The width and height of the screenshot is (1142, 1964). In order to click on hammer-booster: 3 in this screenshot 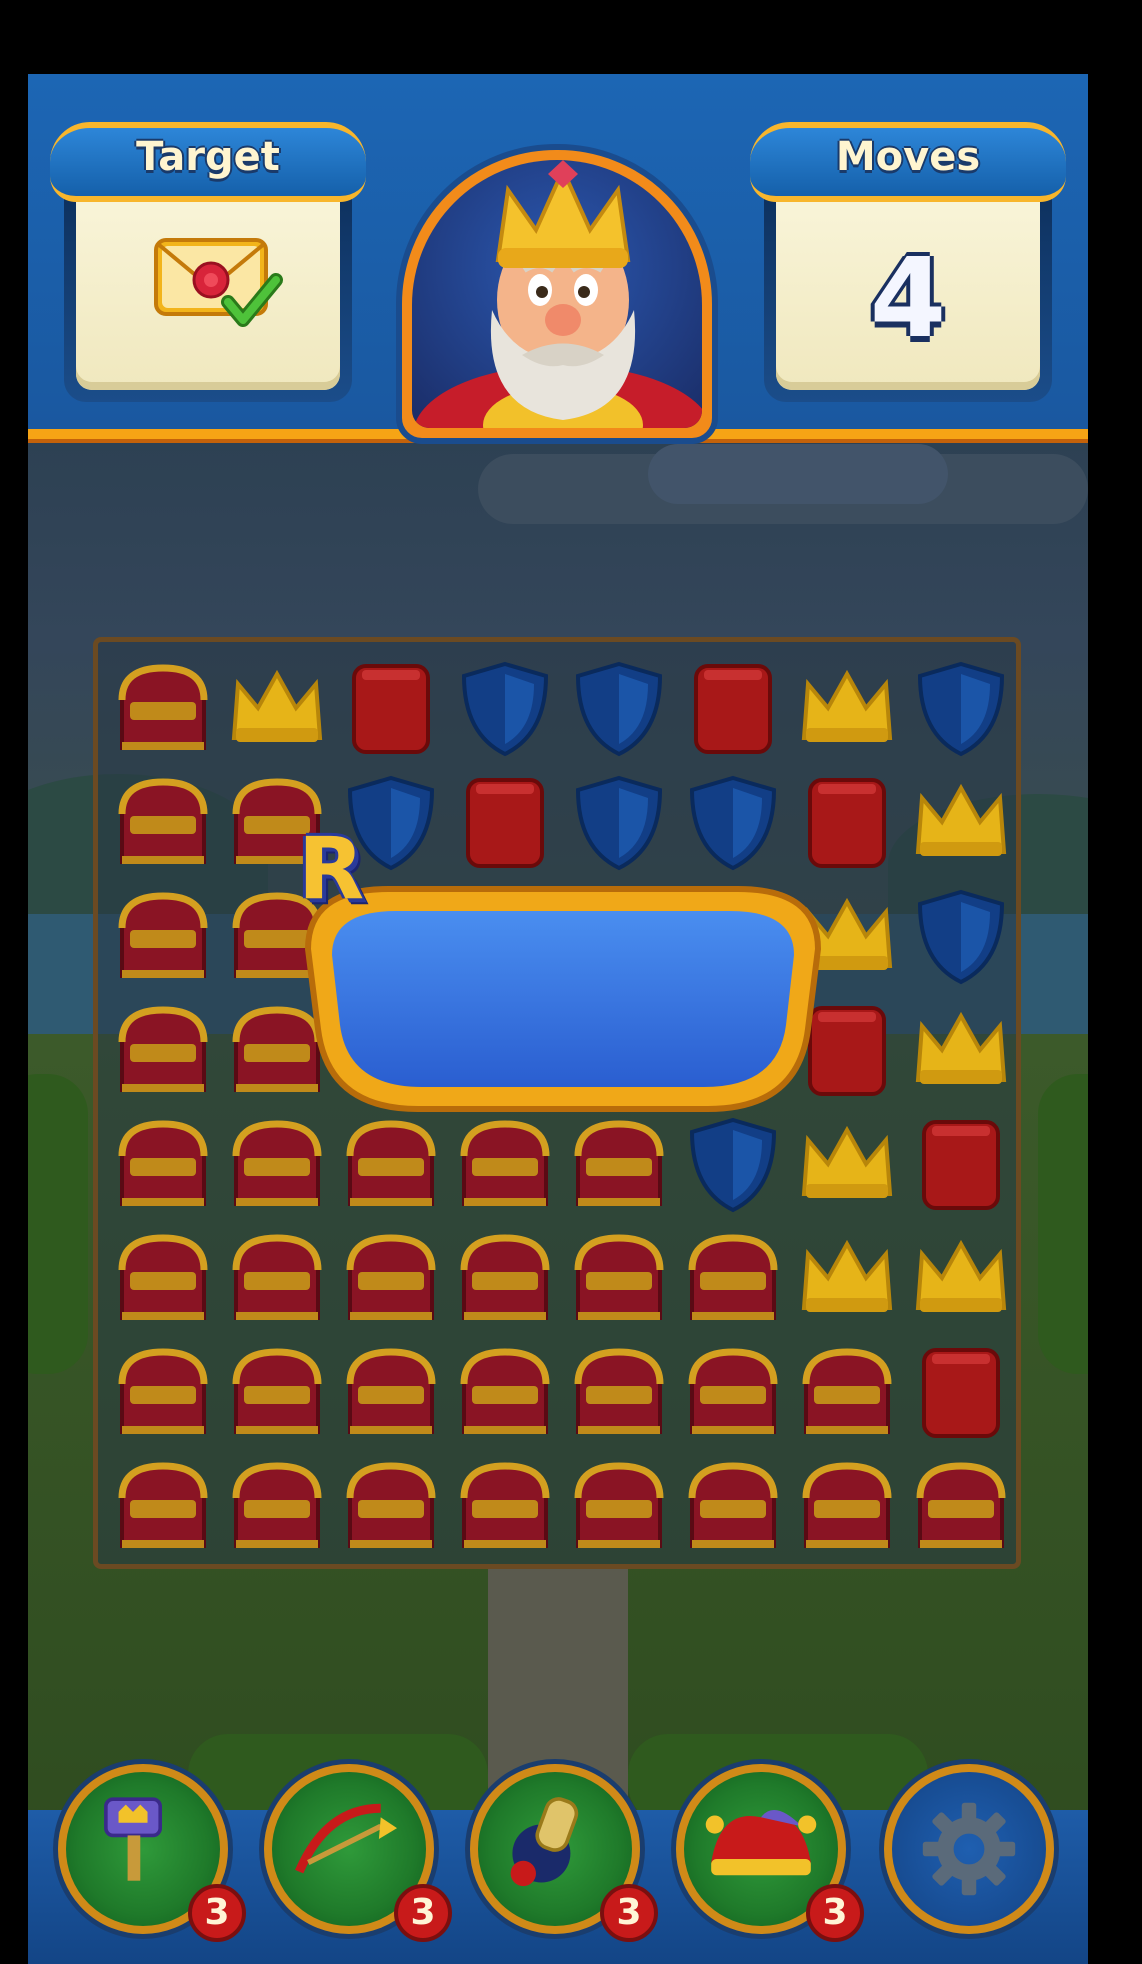, I will do `click(152, 1853)`.